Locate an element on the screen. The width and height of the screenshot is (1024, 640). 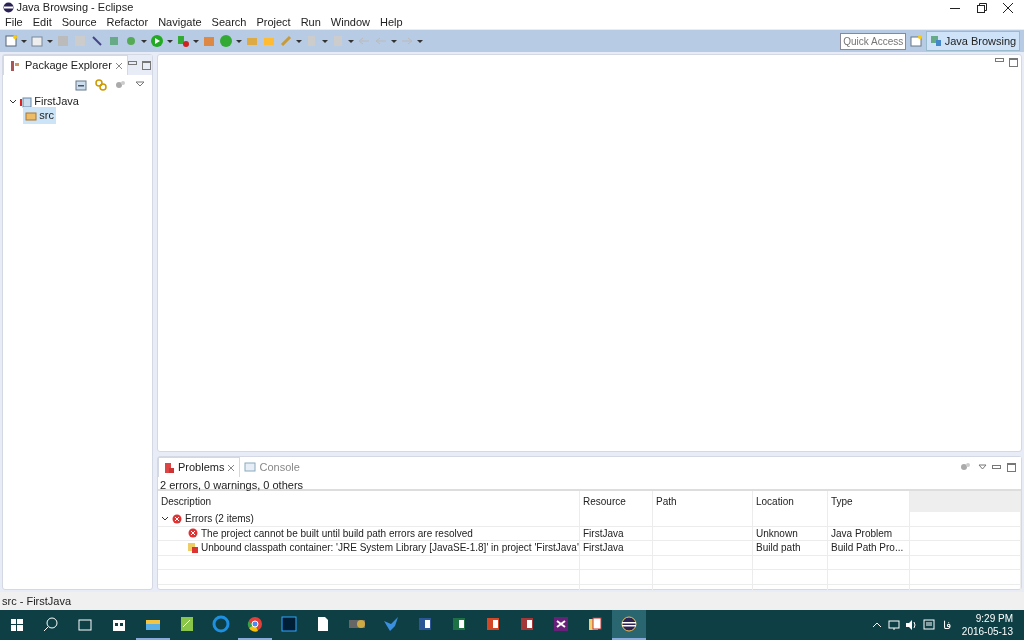
problems-icon is located at coordinates (169, 467).